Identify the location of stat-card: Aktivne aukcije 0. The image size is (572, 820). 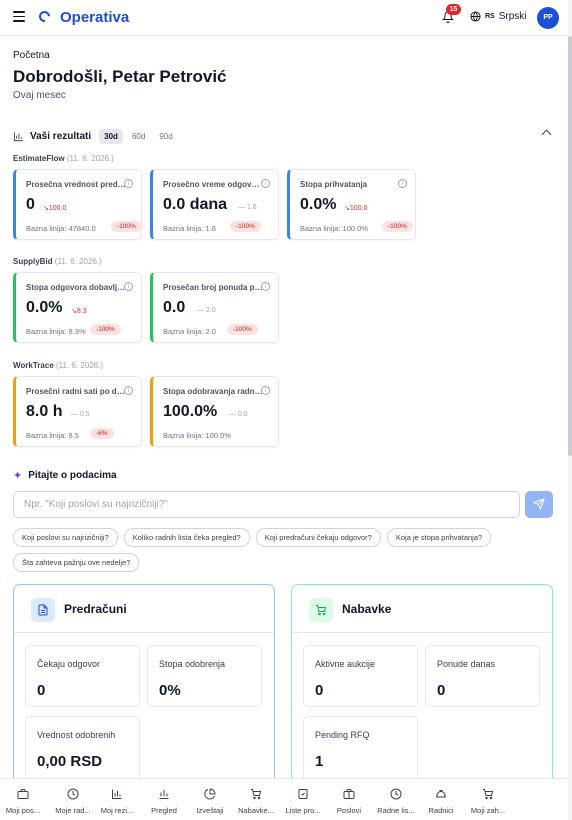
(360, 676).